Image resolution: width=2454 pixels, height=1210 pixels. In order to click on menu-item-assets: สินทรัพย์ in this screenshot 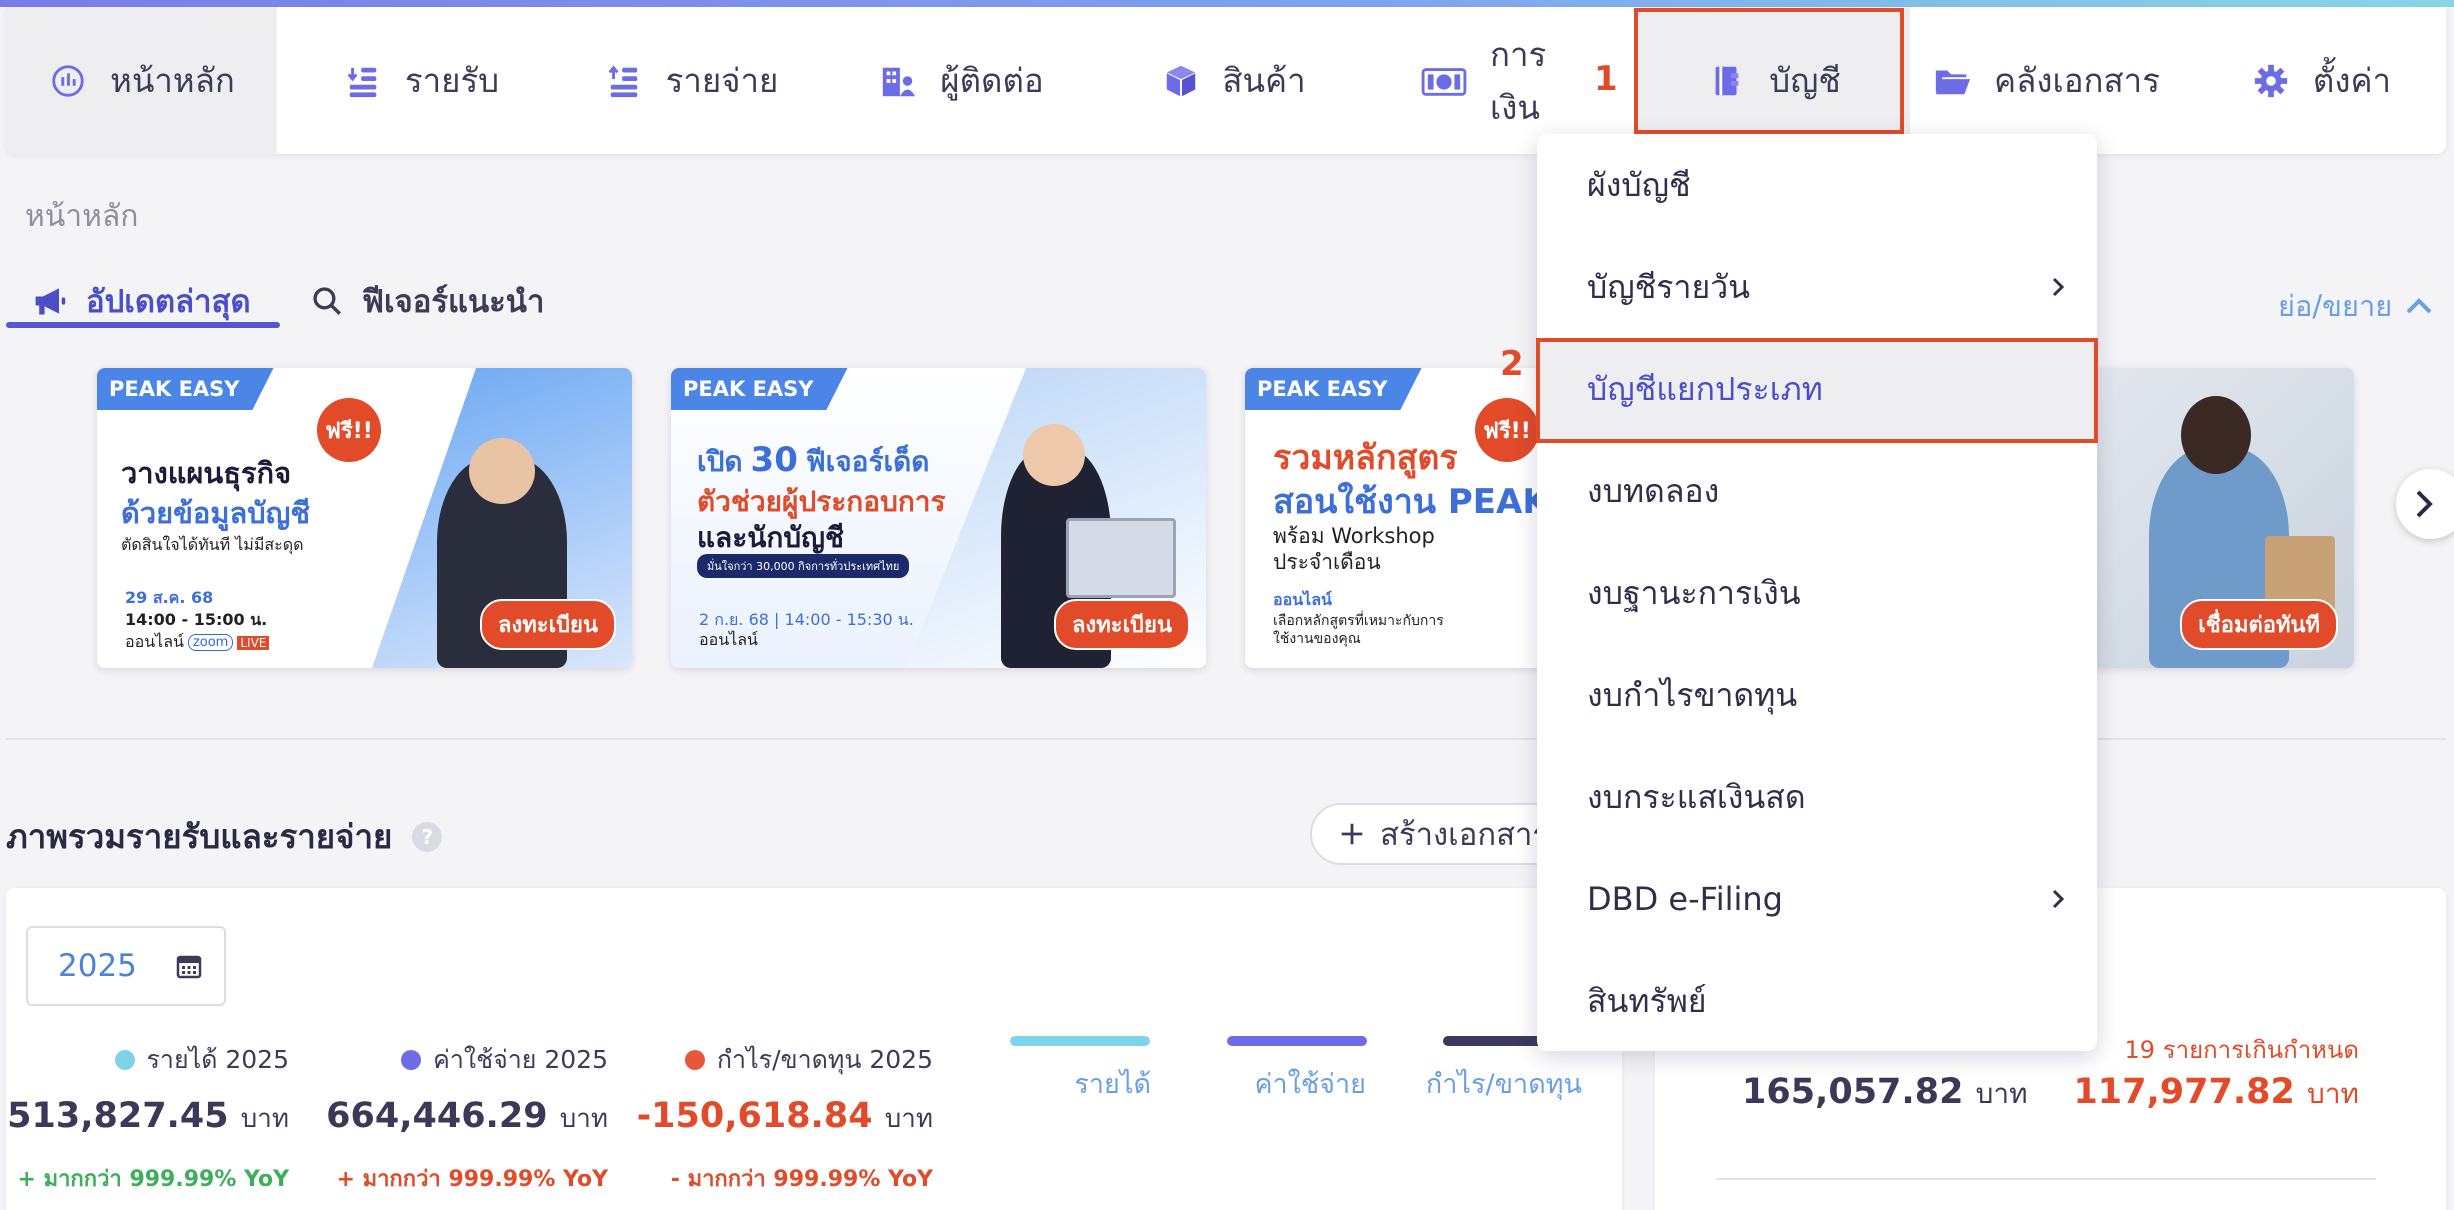, I will do `click(1817, 1001)`.